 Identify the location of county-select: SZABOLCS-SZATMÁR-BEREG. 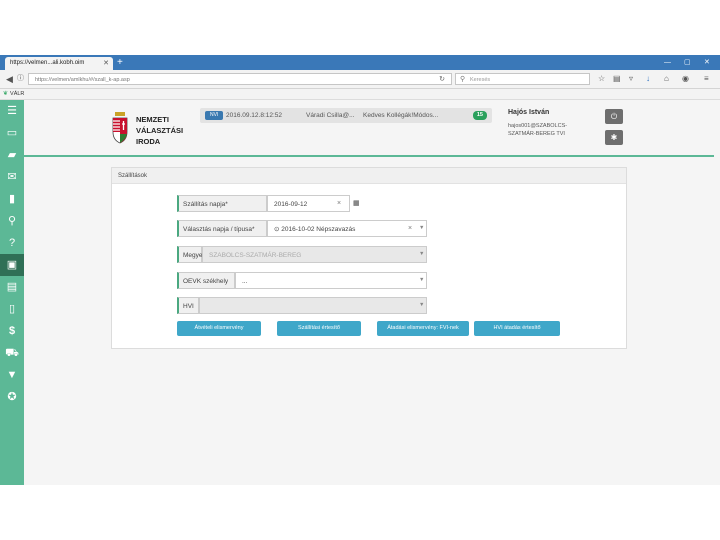
(314, 254).